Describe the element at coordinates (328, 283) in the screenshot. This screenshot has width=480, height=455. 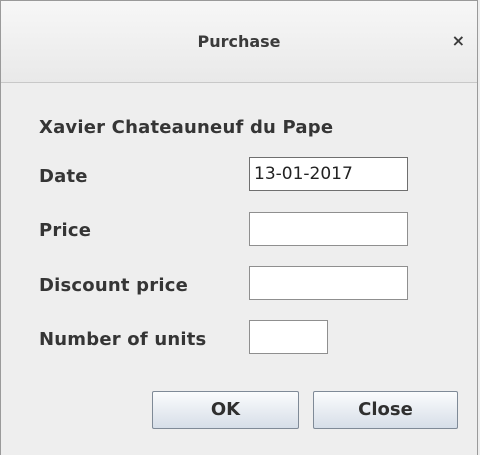
I see `discount-price-field` at that location.